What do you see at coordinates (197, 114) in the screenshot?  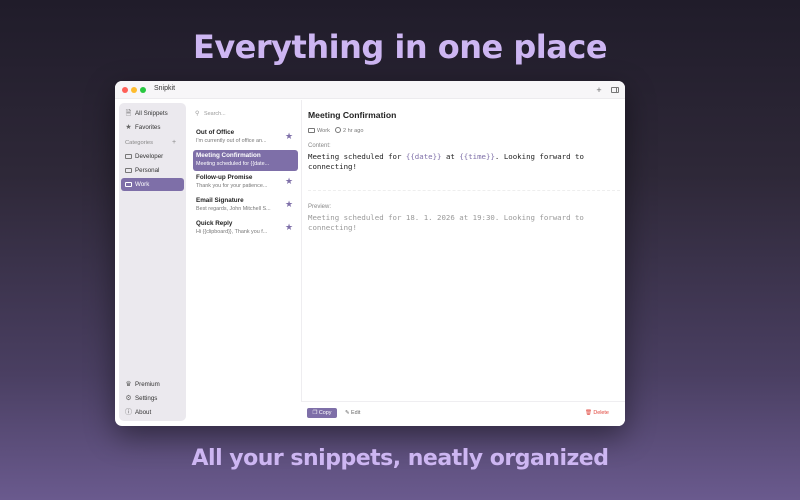 I see `search-icon: ⚲` at bounding box center [197, 114].